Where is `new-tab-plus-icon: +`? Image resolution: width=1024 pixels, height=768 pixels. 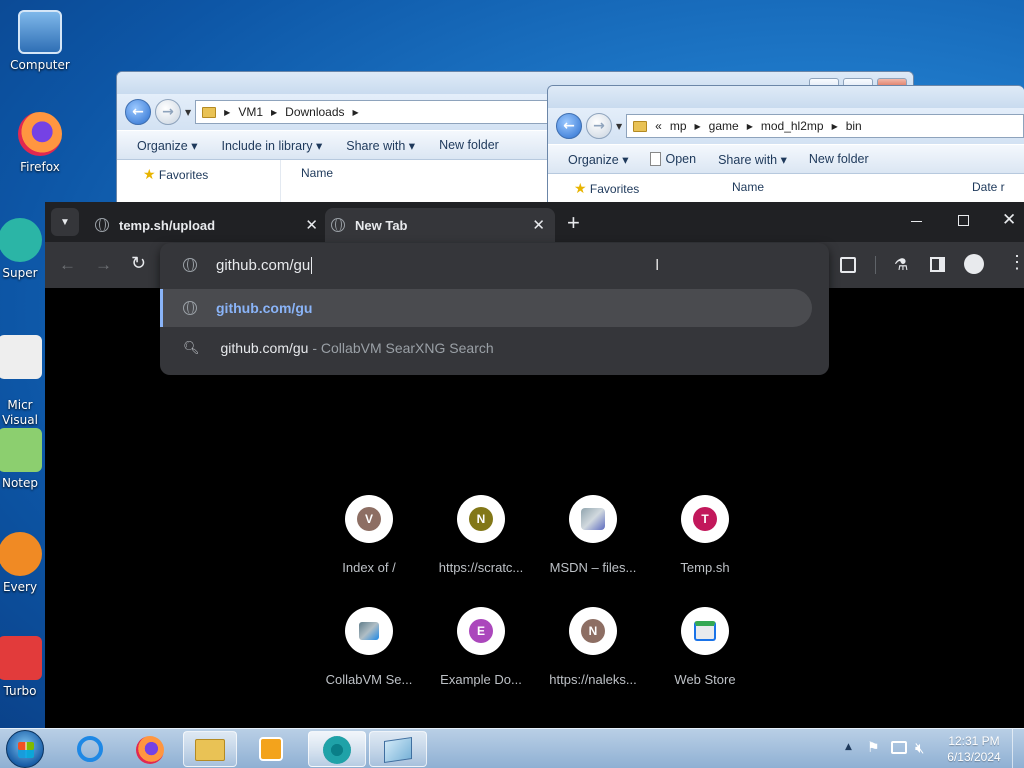 new-tab-plus-icon: + is located at coordinates (573, 223).